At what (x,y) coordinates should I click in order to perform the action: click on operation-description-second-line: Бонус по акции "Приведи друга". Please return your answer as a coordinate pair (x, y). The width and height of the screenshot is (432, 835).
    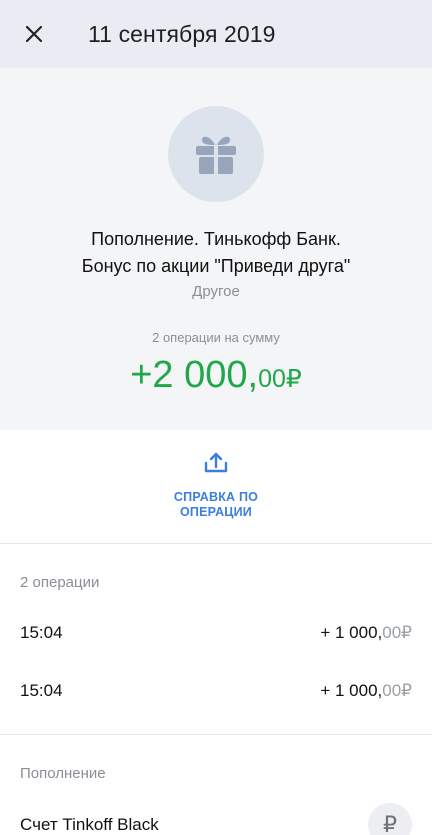
    Looking at the image, I should click on (216, 266).